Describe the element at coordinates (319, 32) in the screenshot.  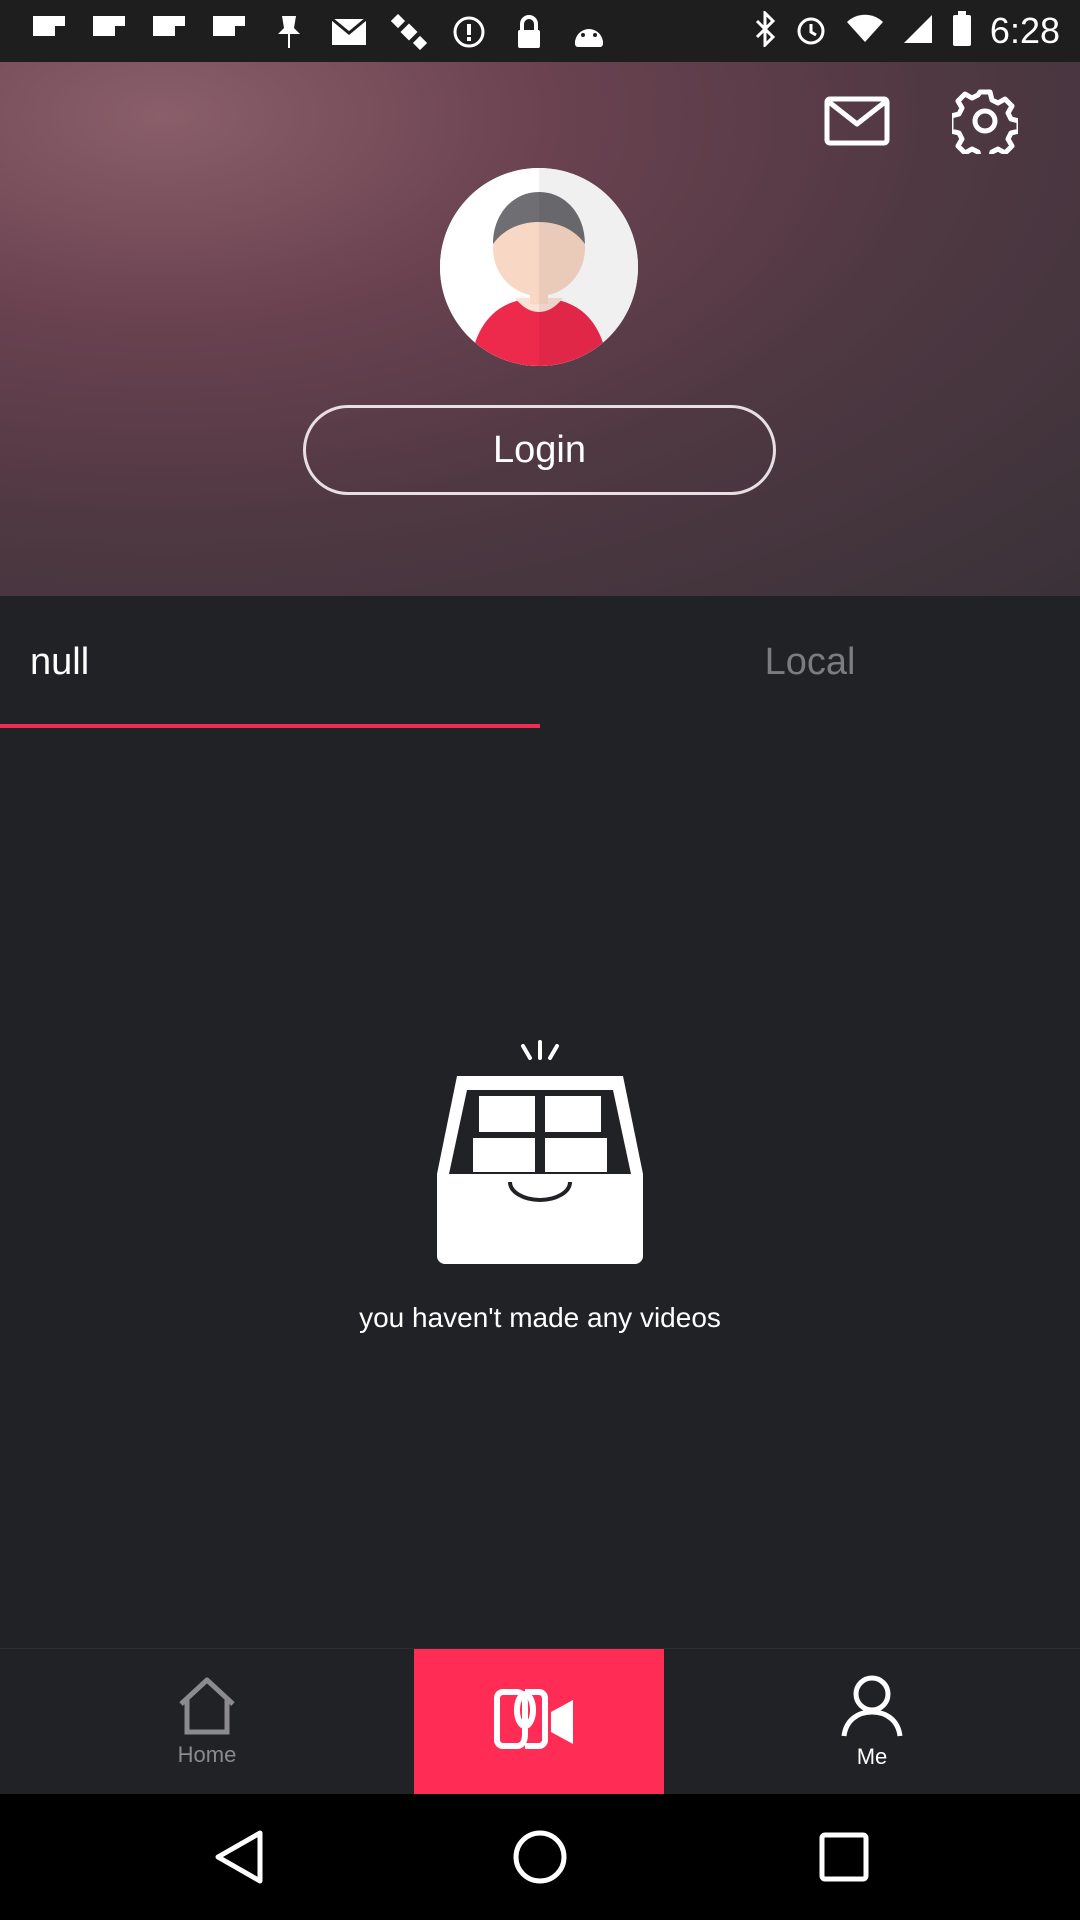
I see `notification-icons` at that location.